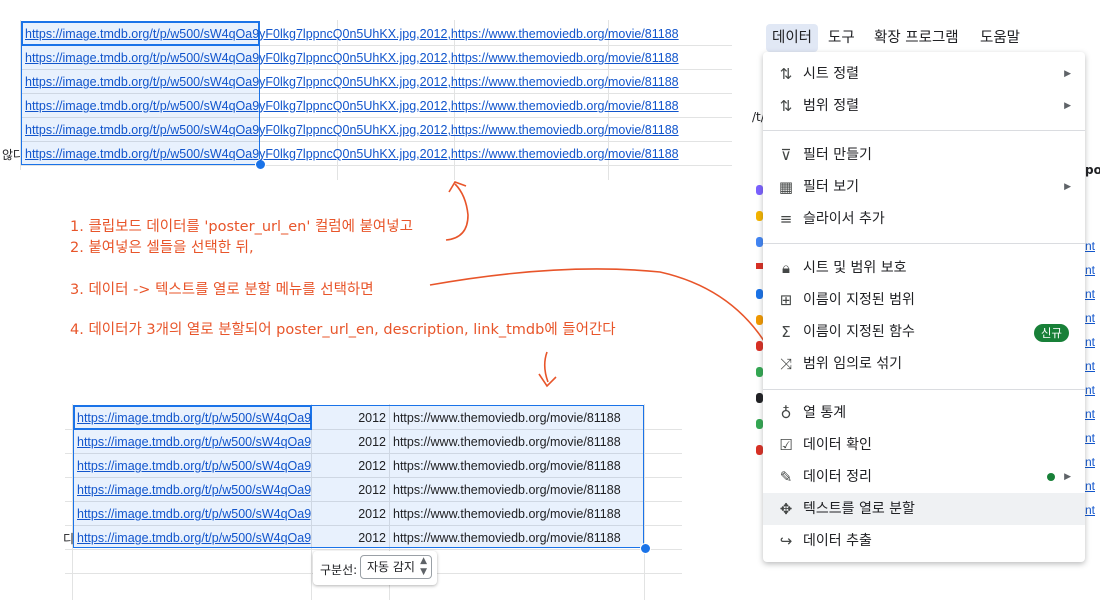 Image resolution: width=1100 pixels, height=600 pixels. I want to click on menu-item-label: 이름이 지정된 범위, so click(859, 300).